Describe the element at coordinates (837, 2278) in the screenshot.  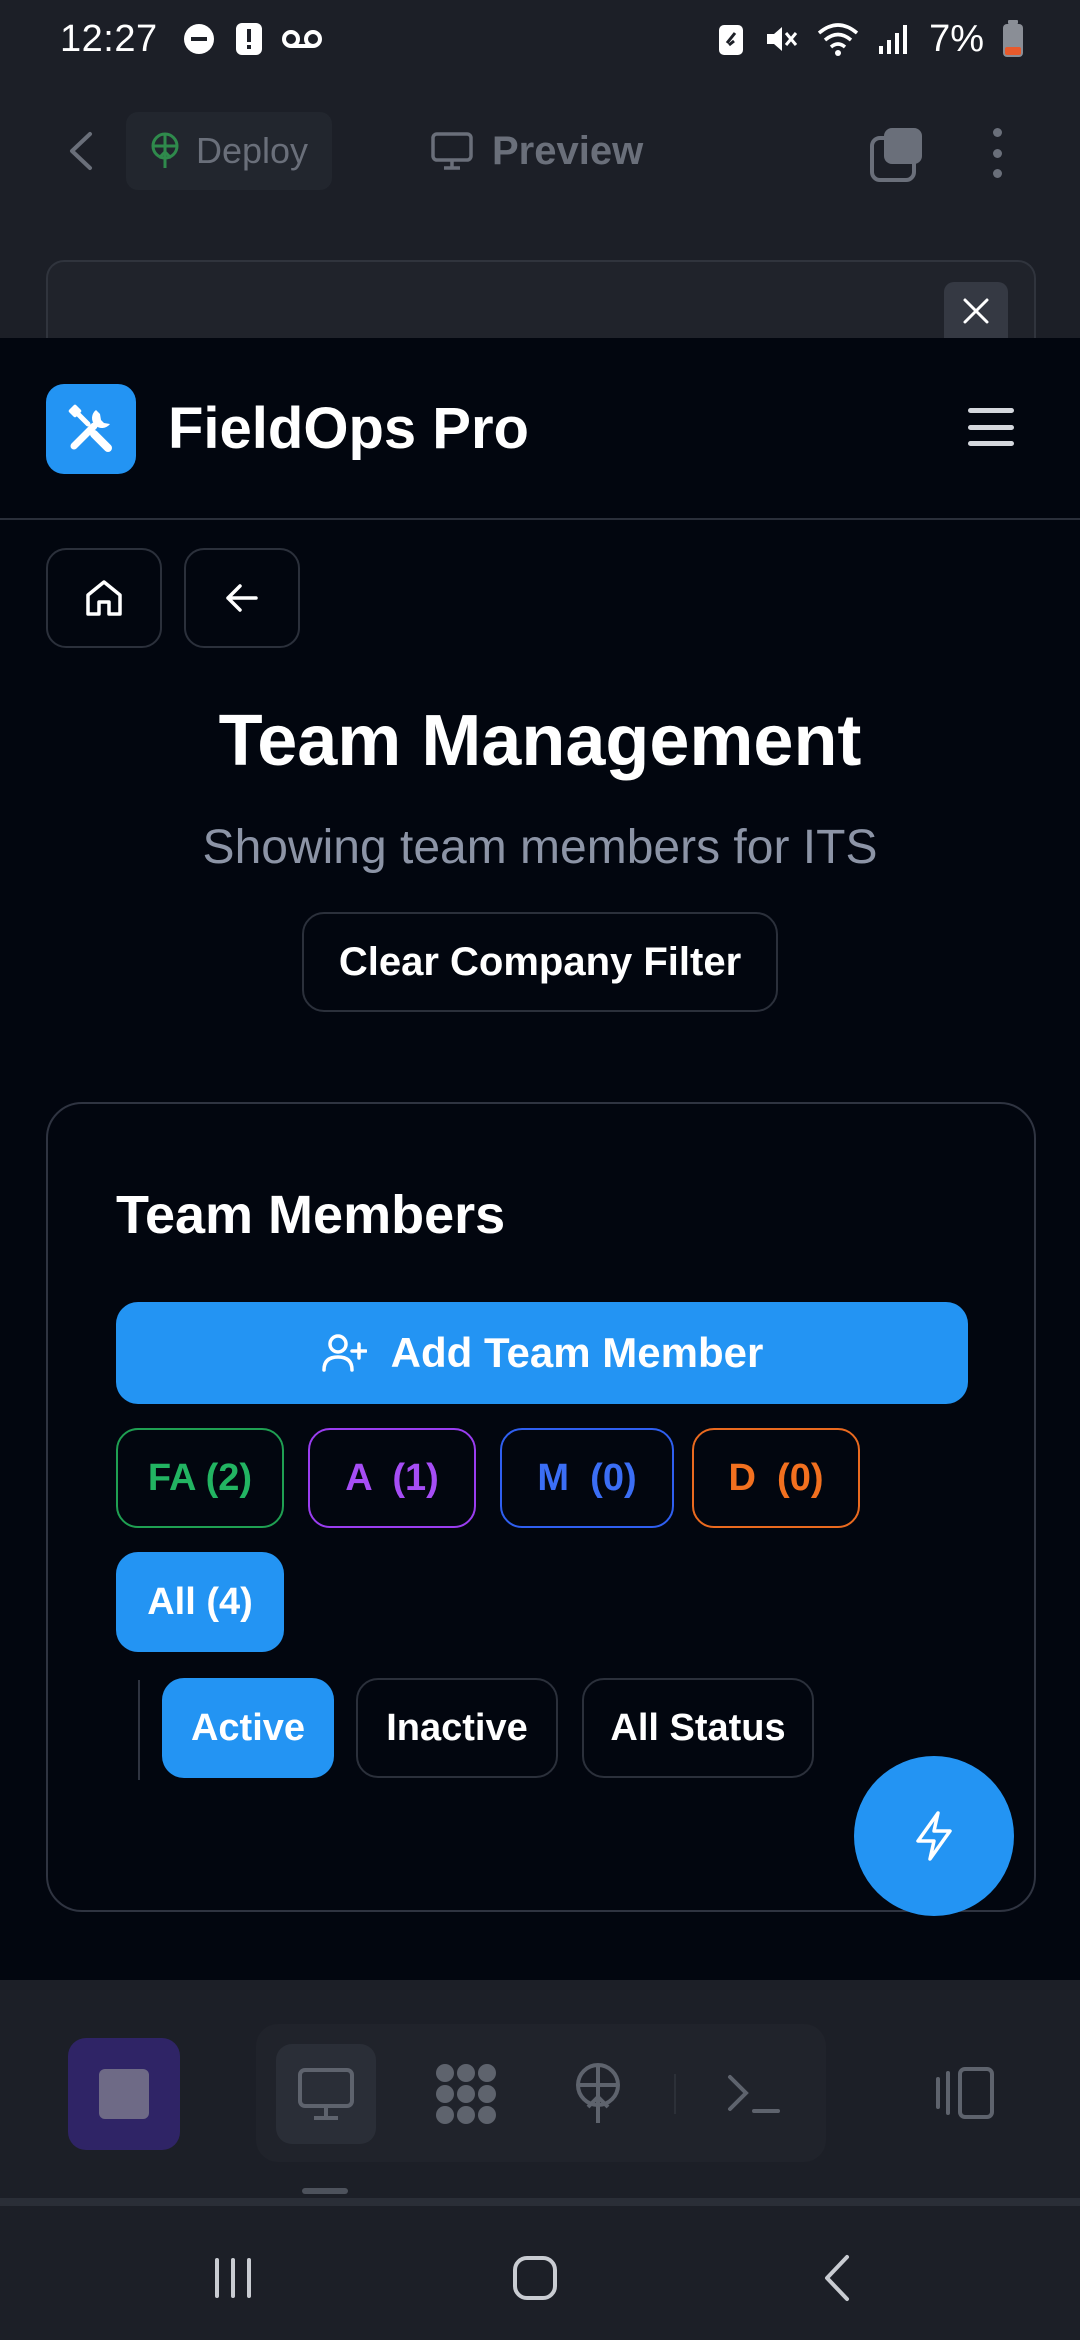
I see `back-nav-icon` at that location.